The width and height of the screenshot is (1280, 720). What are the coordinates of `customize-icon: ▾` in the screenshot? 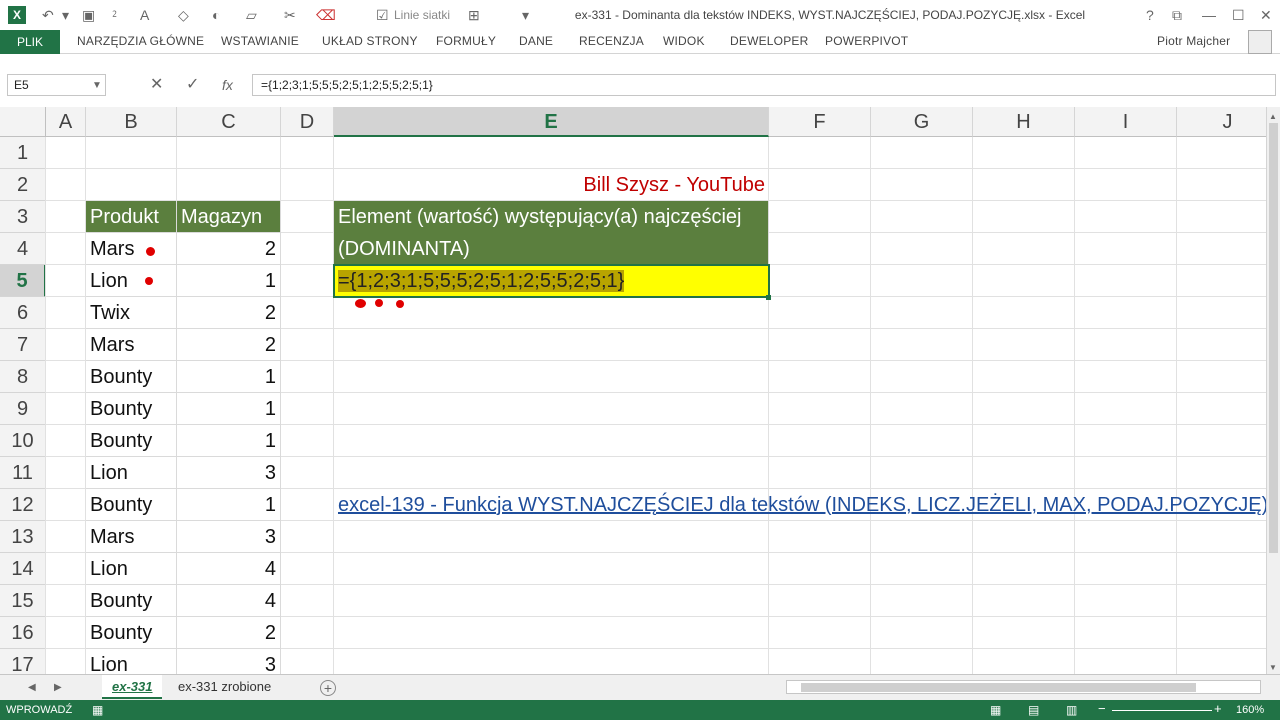 It's located at (525, 15).